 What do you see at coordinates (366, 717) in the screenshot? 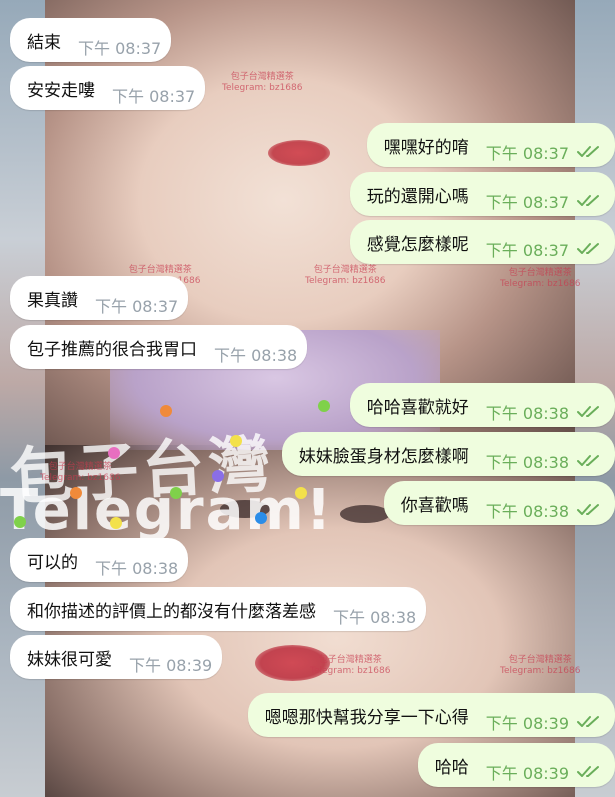
I see `message-text: 嗯嗯那快幫我分享一下心得` at bounding box center [366, 717].